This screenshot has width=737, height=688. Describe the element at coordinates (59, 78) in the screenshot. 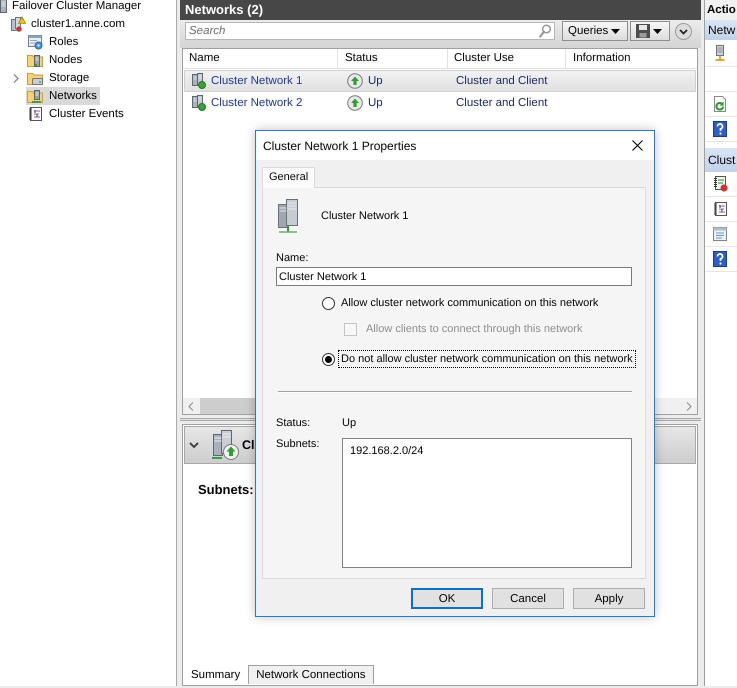

I see `tree-item: Storage` at that location.